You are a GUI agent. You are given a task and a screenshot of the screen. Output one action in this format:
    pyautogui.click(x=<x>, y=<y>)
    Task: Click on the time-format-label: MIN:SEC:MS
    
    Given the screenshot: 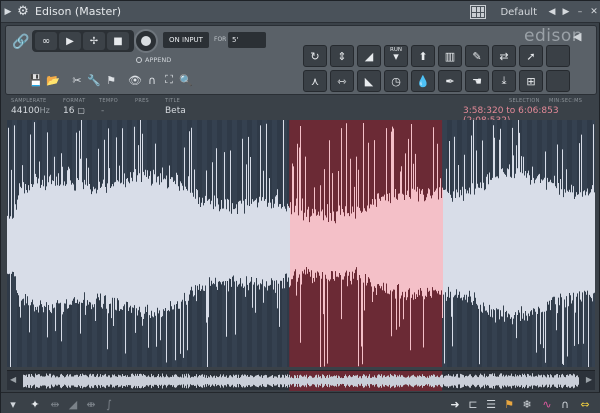 What is the action you would take?
    pyautogui.click(x=566, y=101)
    